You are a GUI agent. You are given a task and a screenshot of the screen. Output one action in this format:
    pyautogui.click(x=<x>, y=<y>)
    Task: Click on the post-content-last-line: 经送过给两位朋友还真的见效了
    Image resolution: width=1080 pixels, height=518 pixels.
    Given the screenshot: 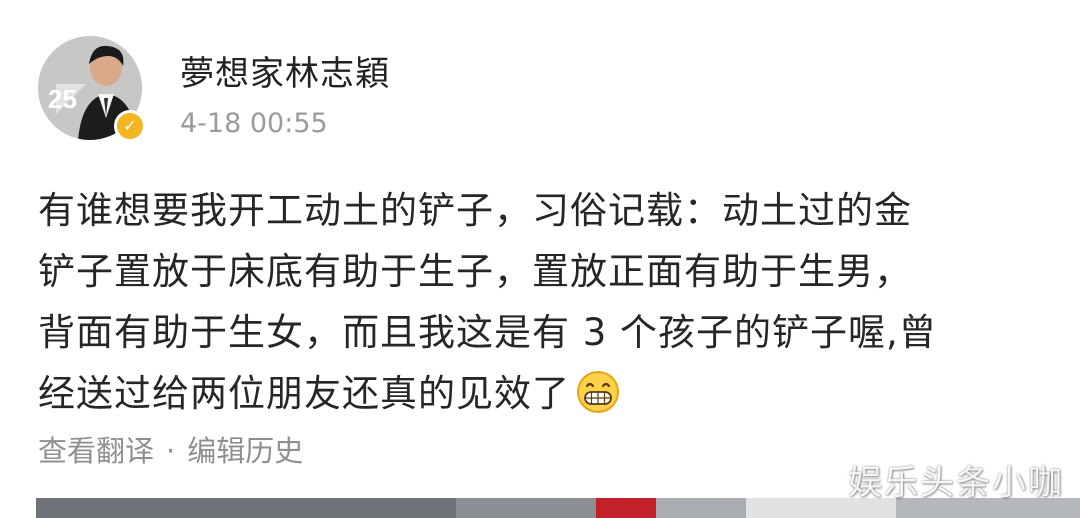 What is the action you would take?
    pyautogui.click(x=543, y=393)
    